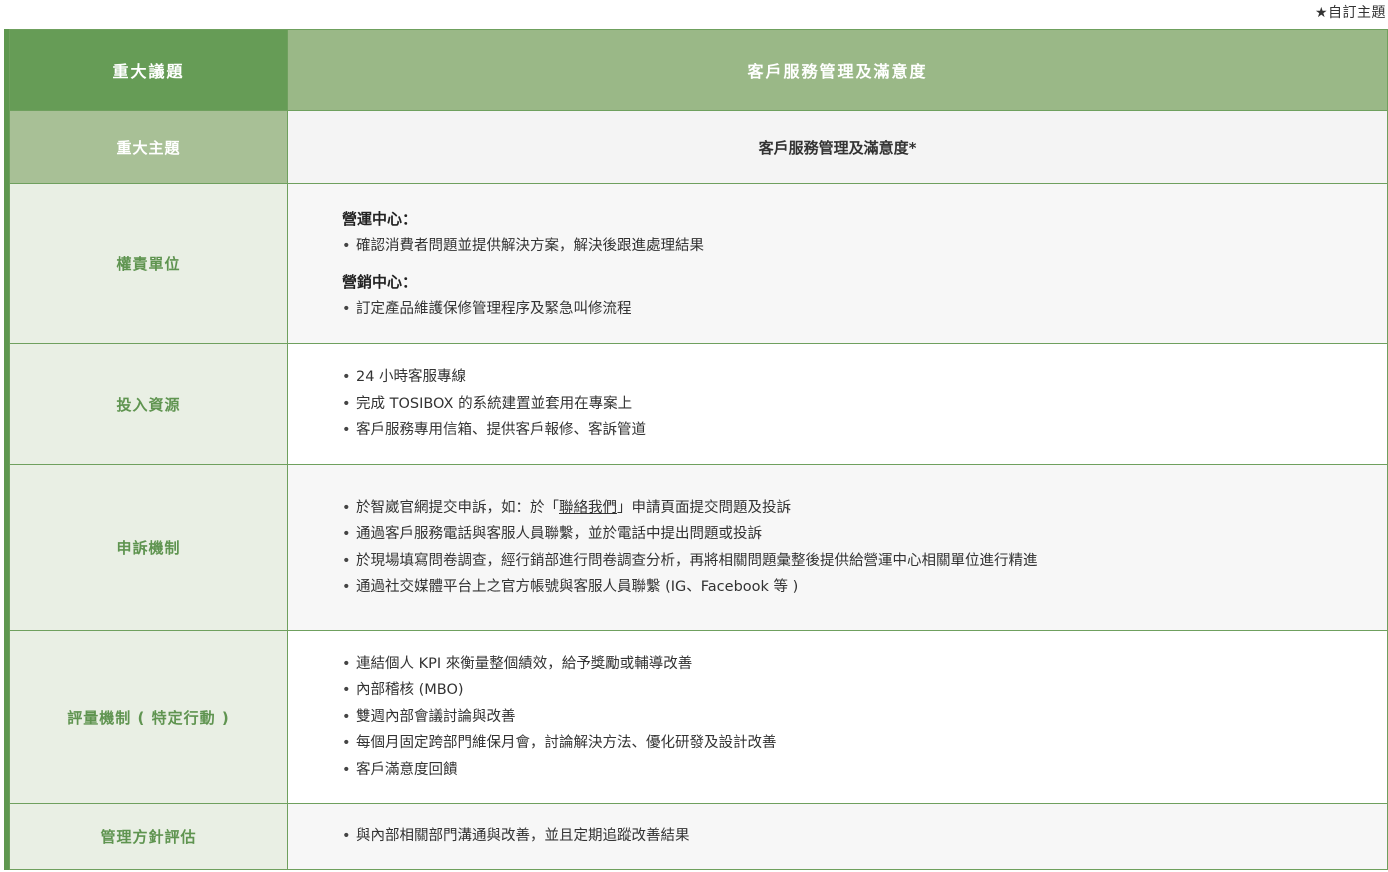 The height and width of the screenshot is (872, 1388). Describe the element at coordinates (864, 770) in the screenshot. I see `list-item: • 客戶滿意度回饋` at that location.